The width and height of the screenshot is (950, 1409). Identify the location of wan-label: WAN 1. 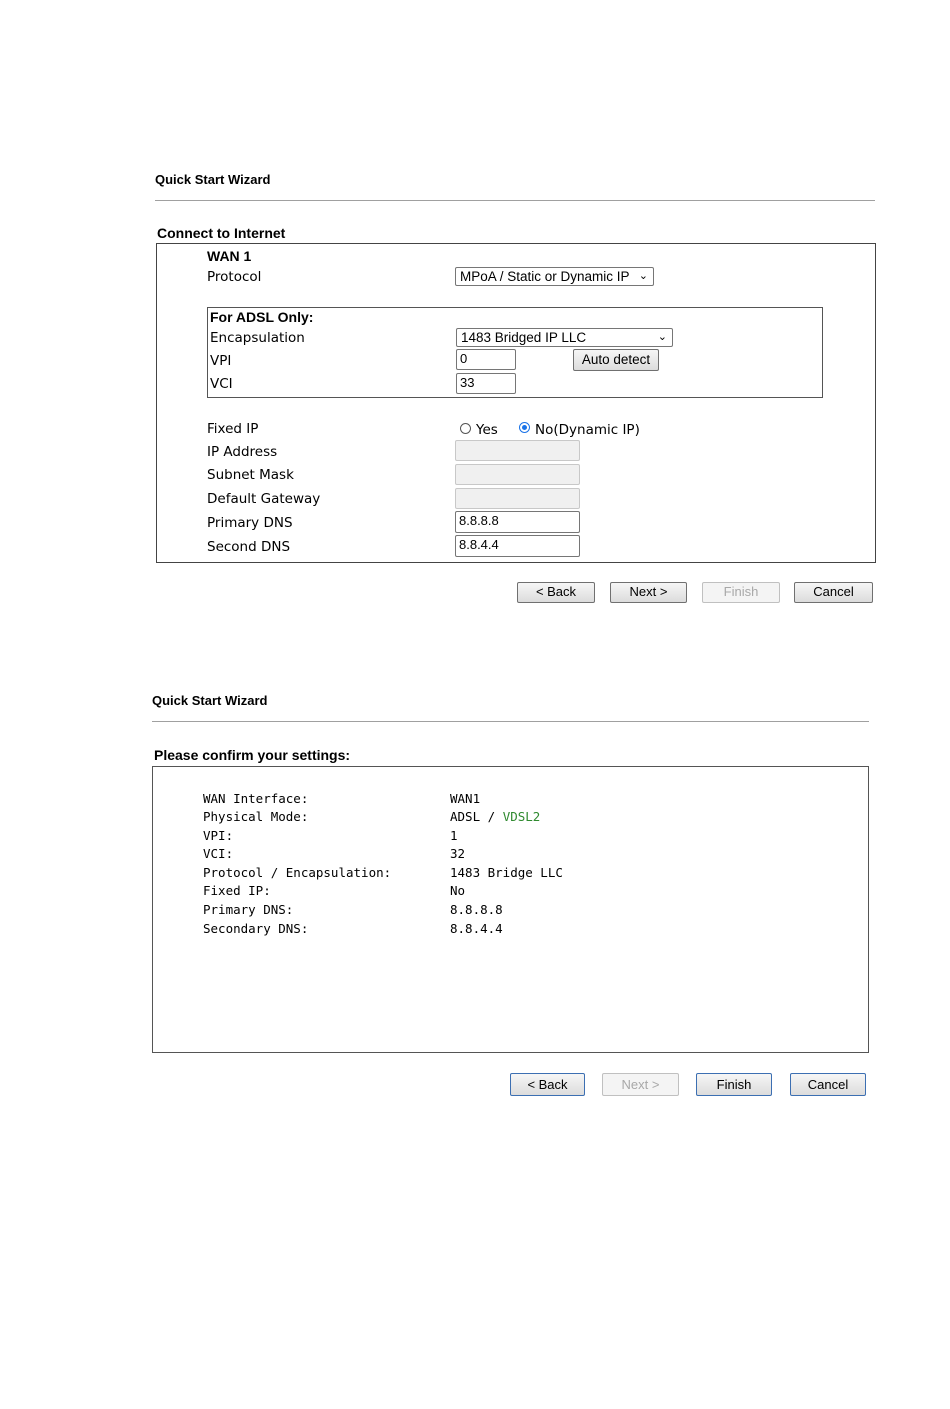
(229, 256).